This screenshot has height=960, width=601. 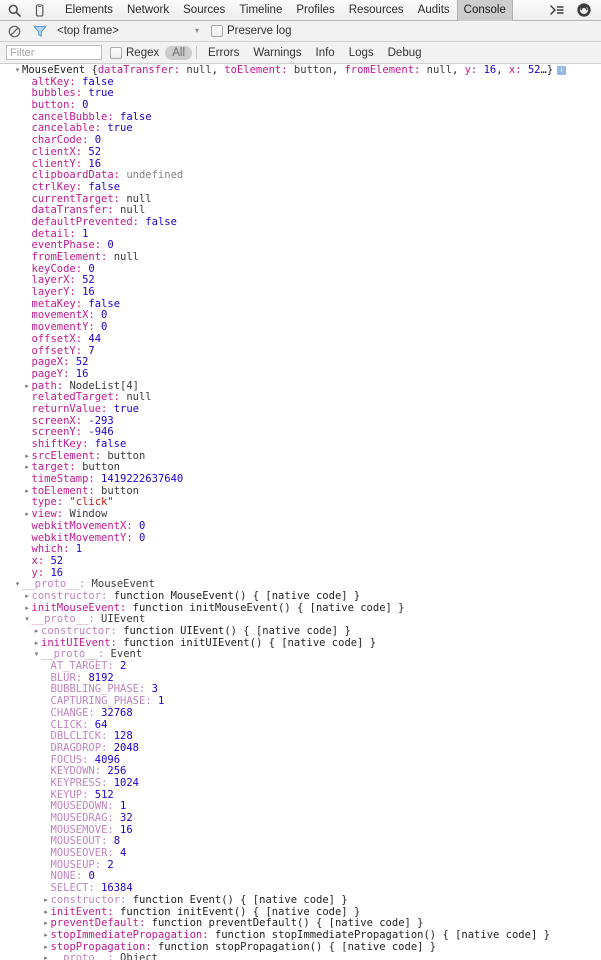 I want to click on tab-resources: Resources, so click(x=376, y=10).